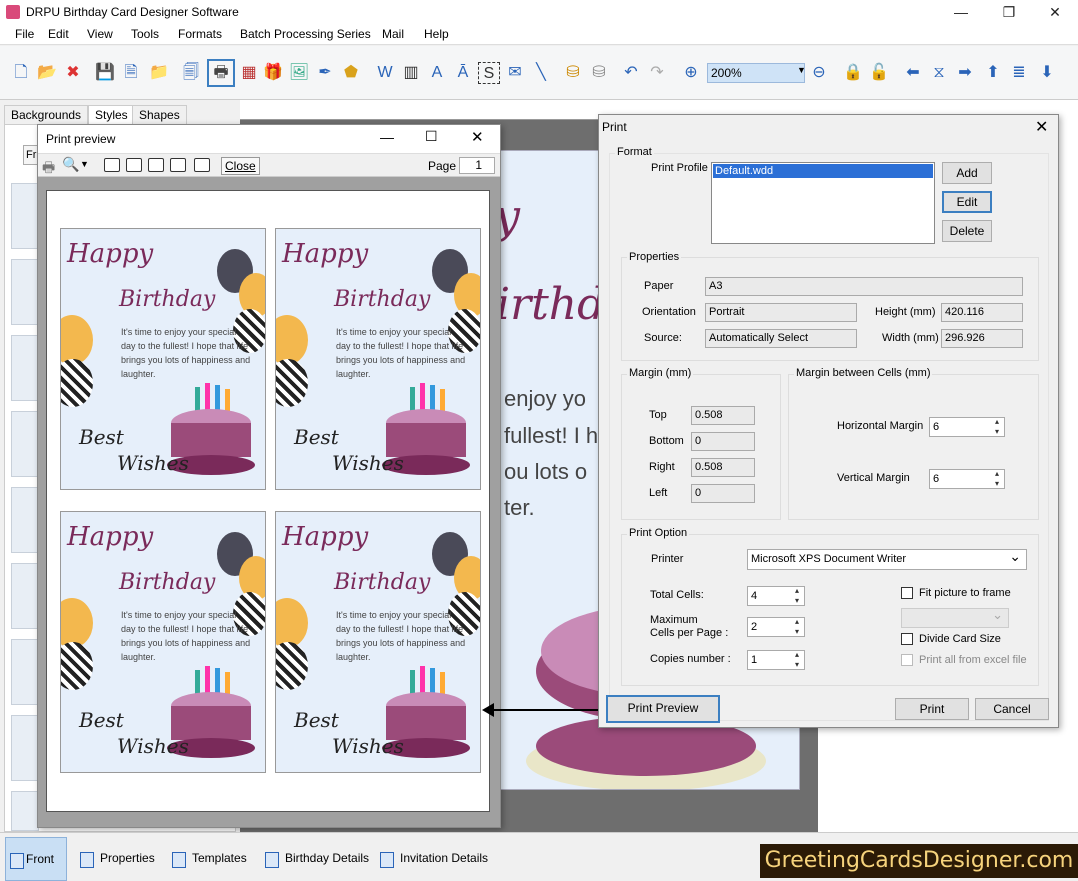 The image size is (1078, 881). Describe the element at coordinates (907, 639) in the screenshot. I see `divide-card-checkbox` at that location.